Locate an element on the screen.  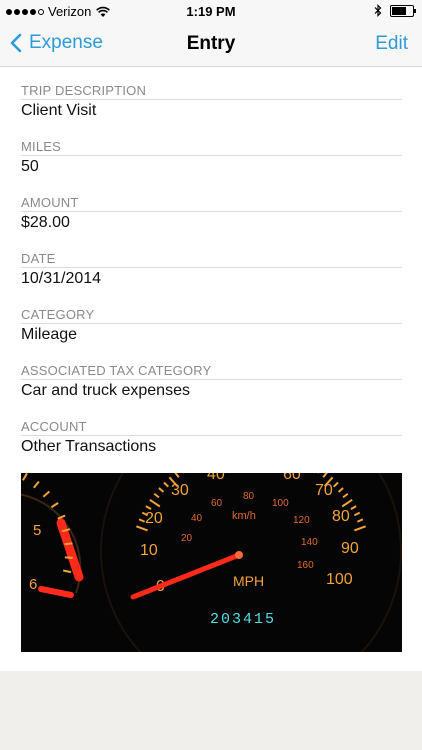
field-trip-description: TRIP DESCRIPTION Client Visit is located at coordinates (211, 95).